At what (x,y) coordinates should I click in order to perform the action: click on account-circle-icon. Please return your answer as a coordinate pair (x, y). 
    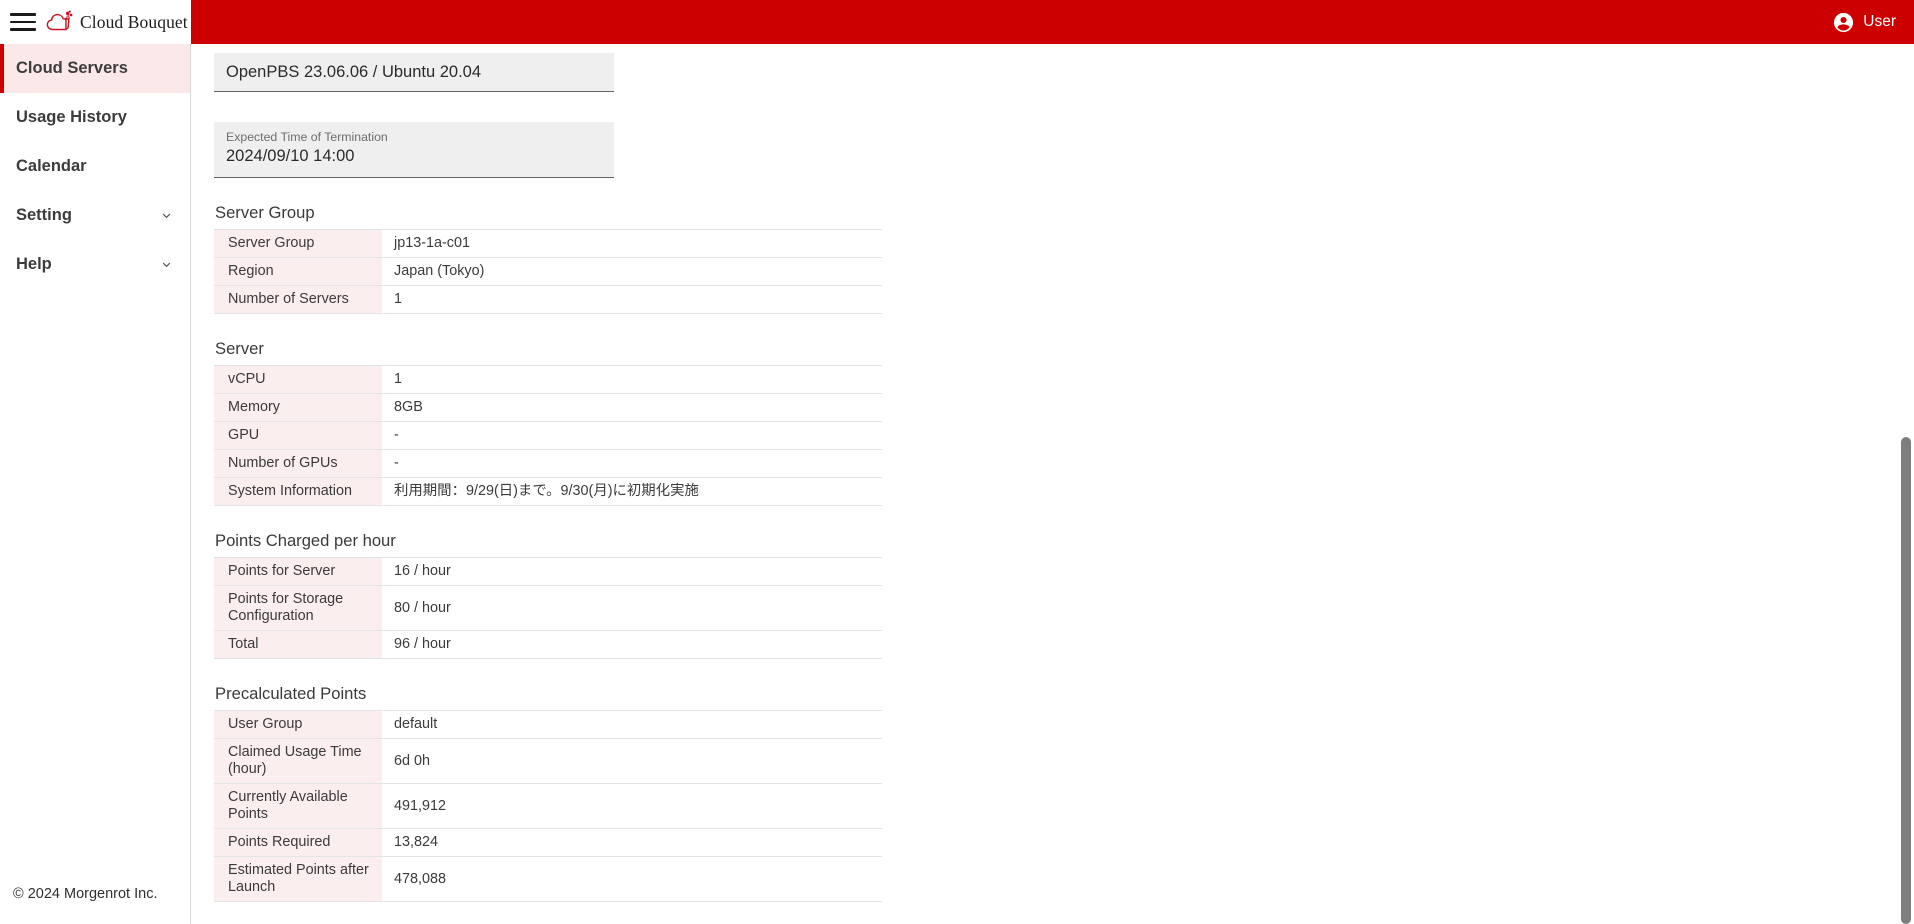
    Looking at the image, I should click on (1844, 22).